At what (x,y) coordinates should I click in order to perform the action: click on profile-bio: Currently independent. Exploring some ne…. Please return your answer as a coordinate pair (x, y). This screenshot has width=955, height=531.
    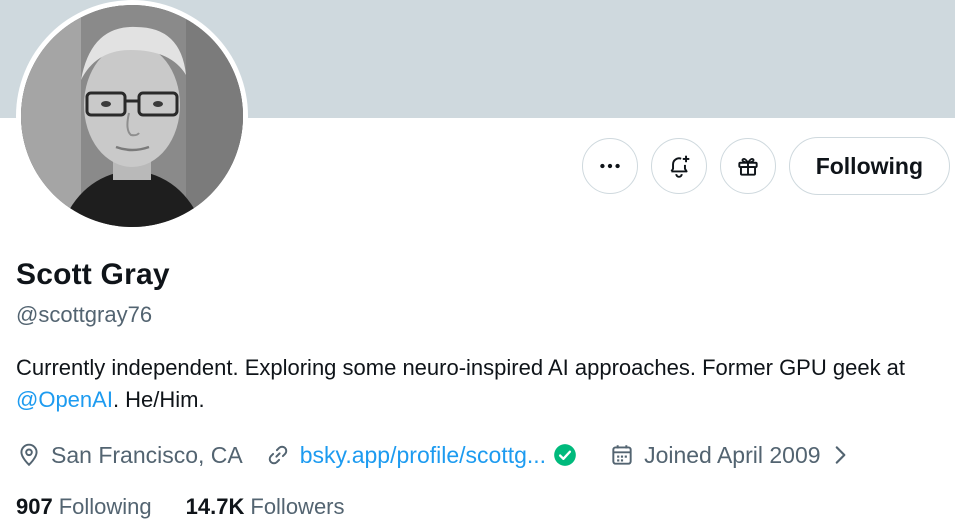
    Looking at the image, I should click on (476, 384).